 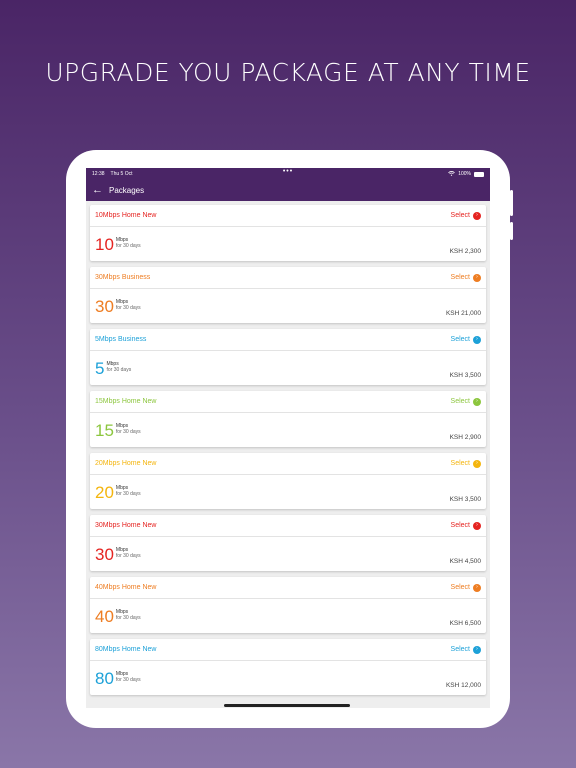 I want to click on package-name: 10Mbps Home New, so click(x=126, y=215).